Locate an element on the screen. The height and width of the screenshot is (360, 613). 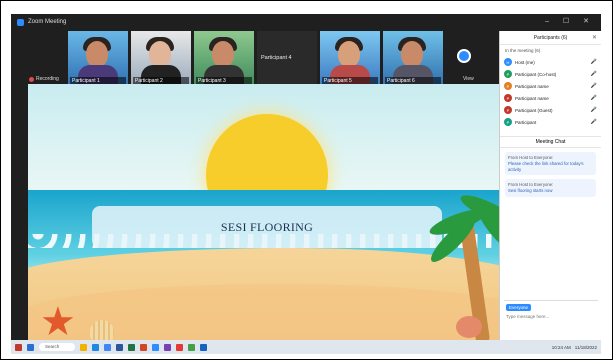
video-tile: Participant 6 is located at coordinates (413, 59).